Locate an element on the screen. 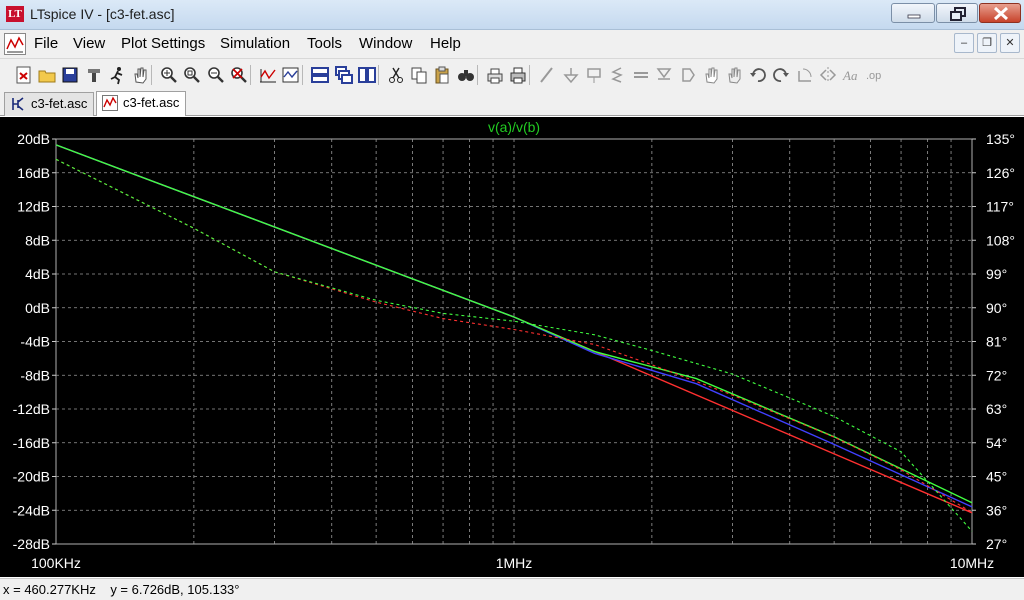 Image resolution: width=1024 pixels, height=600 pixels. y-tick-label-left: -28dB is located at coordinates (31, 544).